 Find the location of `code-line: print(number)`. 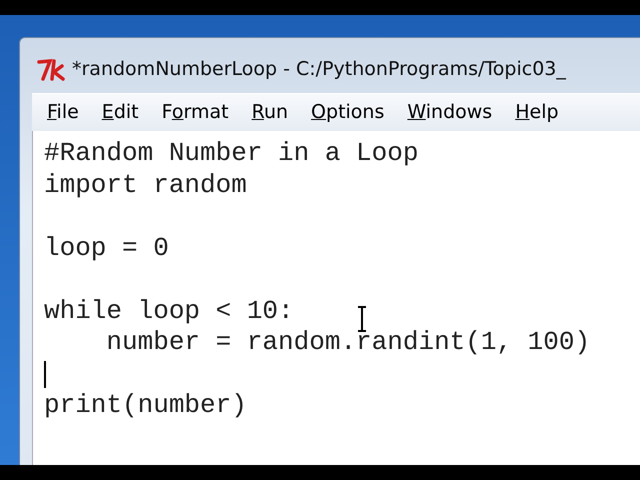

code-line: print(number) is located at coordinates (145, 405).